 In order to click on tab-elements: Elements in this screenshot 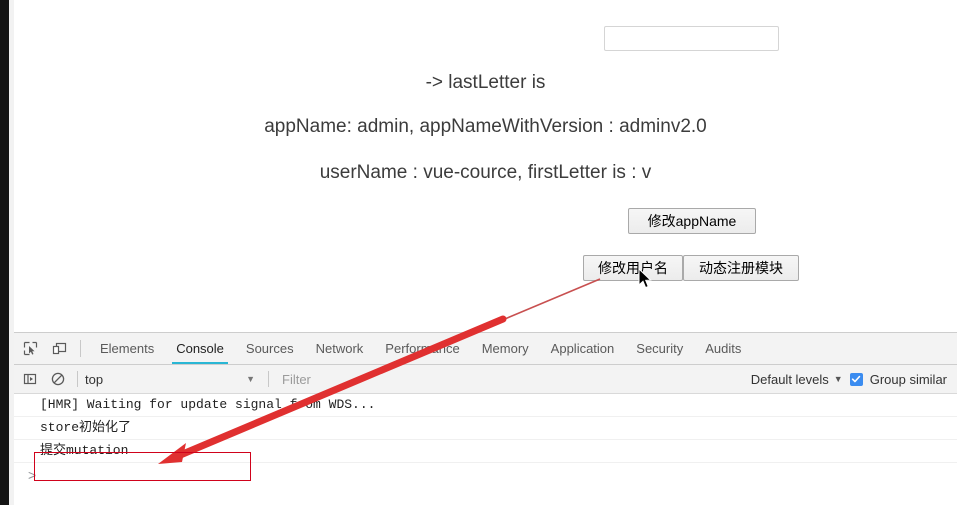, I will do `click(127, 348)`.